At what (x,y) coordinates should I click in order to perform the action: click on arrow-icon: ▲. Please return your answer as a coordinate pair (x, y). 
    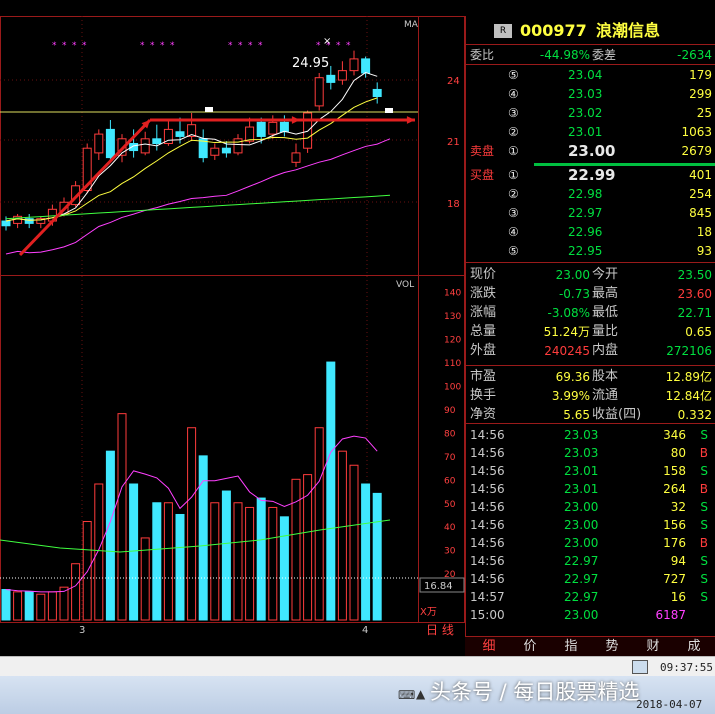
    Looking at the image, I should click on (420, 694).